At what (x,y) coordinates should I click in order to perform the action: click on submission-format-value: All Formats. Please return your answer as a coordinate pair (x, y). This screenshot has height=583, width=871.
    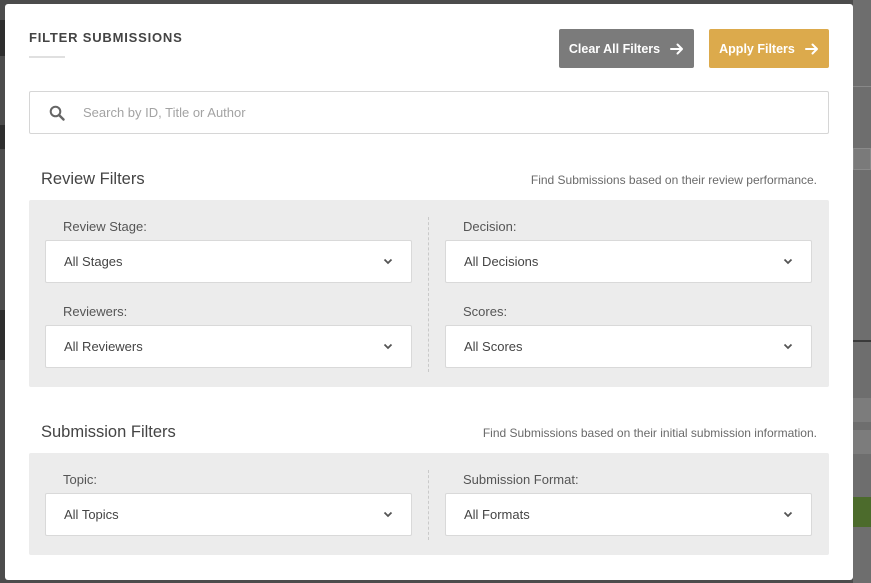
    Looking at the image, I should click on (497, 514).